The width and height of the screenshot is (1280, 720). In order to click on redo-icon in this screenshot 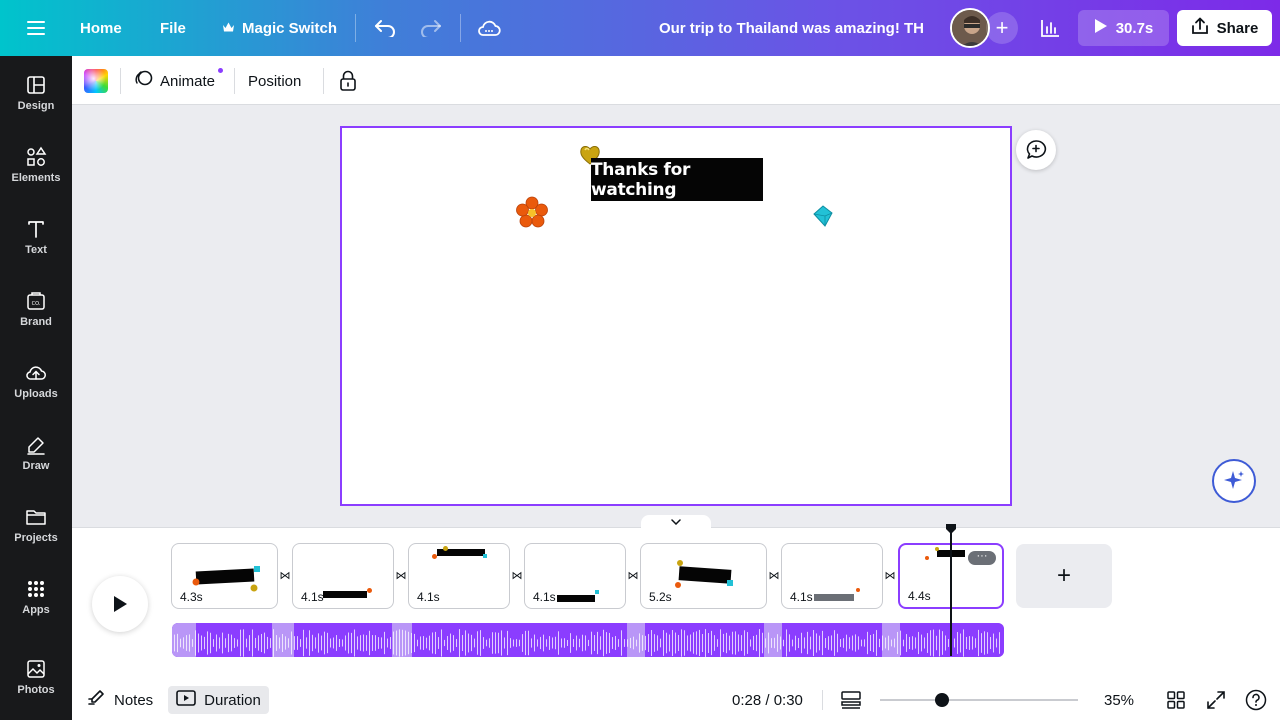, I will do `click(431, 28)`.